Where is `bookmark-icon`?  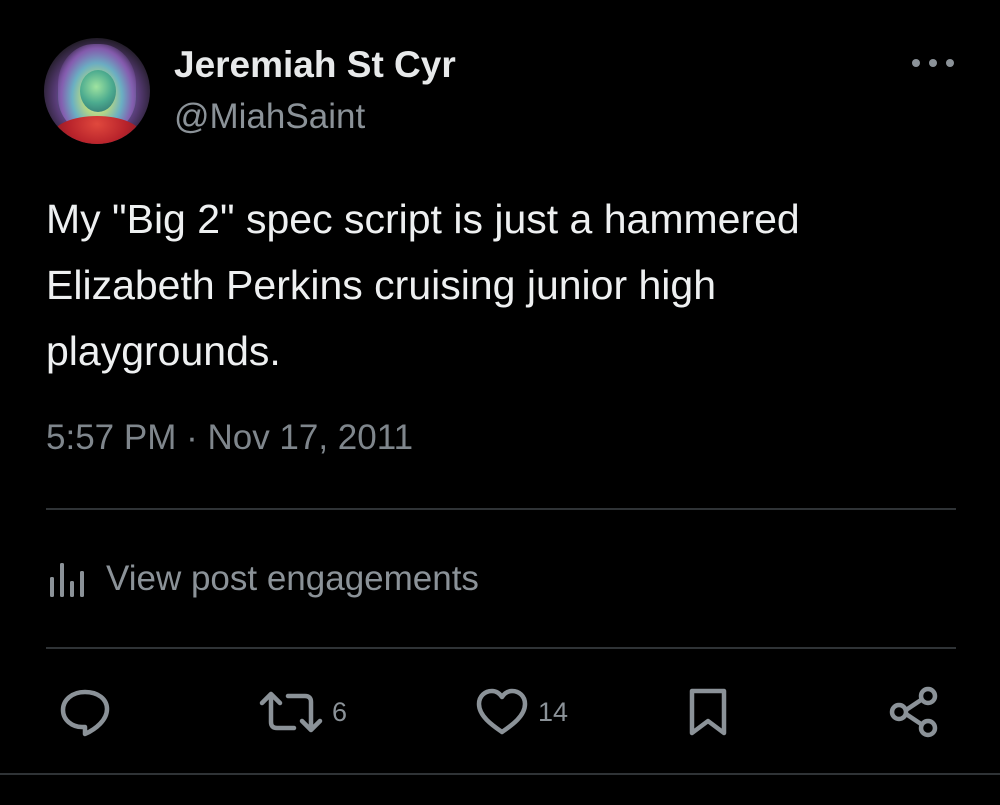 bookmark-icon is located at coordinates (708, 712).